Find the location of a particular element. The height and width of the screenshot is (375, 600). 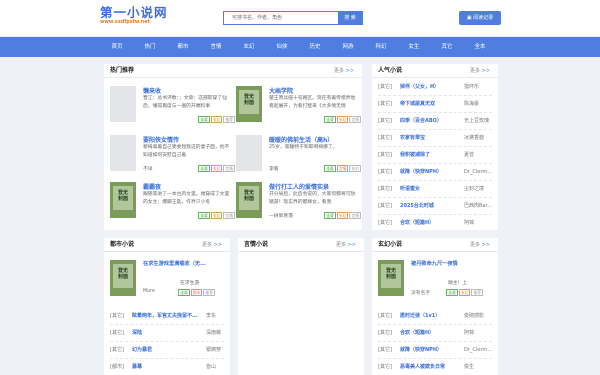

nav-item-female: 女生 is located at coordinates (414, 47).